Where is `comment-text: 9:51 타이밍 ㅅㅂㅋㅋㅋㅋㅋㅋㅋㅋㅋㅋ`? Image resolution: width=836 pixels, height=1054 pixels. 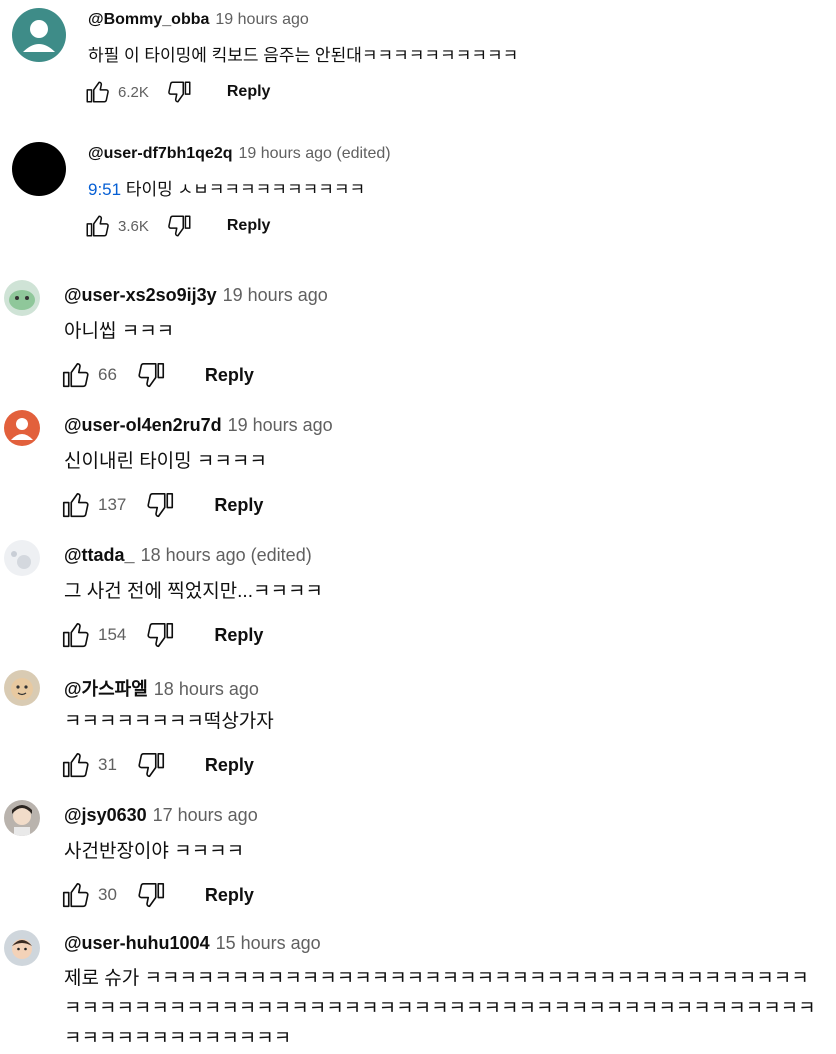
comment-text: 9:51 타이밍 ㅅㅂㅋㅋㅋㅋㅋㅋㅋㅋㅋㅋ is located at coordinates (226, 187).